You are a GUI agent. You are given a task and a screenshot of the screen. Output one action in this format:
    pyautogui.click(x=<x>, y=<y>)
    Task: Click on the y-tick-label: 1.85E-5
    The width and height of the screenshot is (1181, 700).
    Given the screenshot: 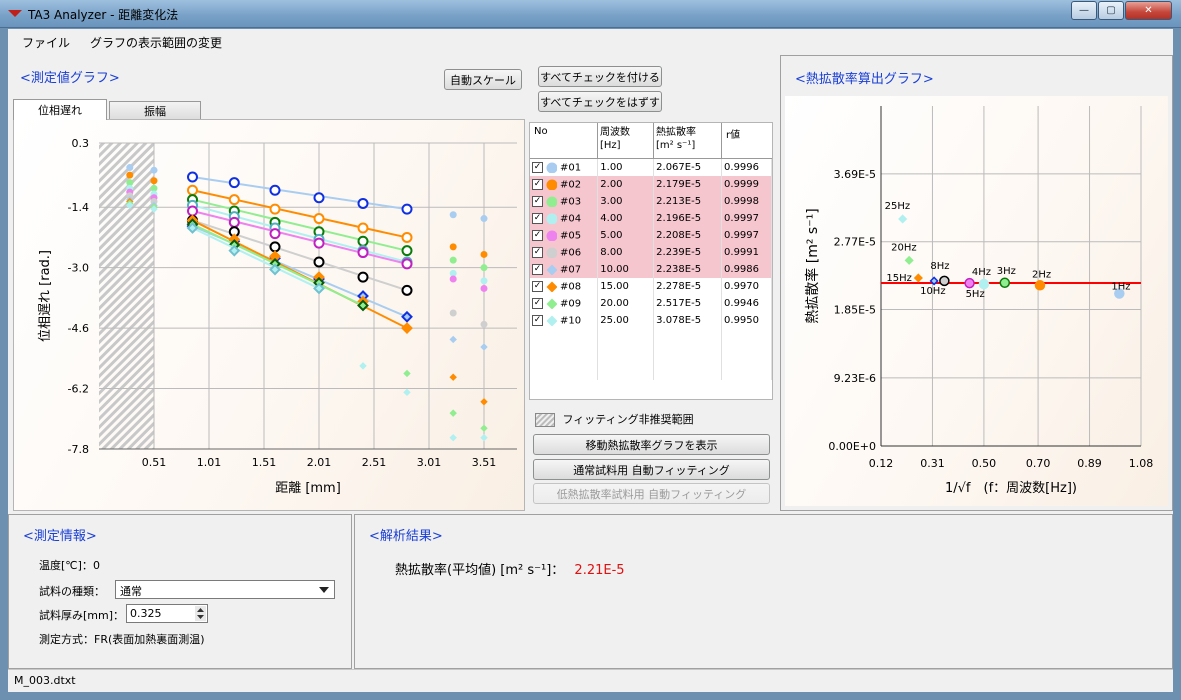 What is the action you would take?
    pyautogui.click(x=855, y=310)
    